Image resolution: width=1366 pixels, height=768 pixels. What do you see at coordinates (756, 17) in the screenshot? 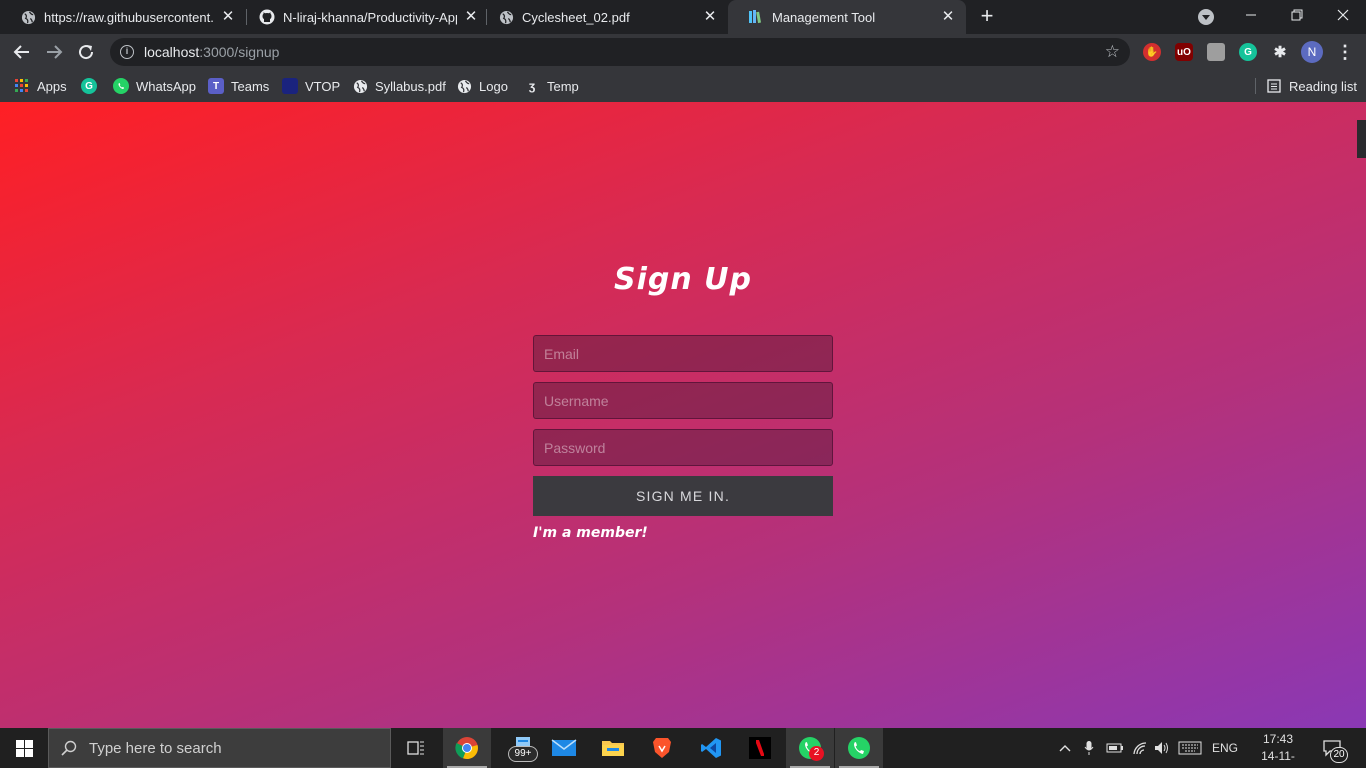
I see `books-icon` at bounding box center [756, 17].